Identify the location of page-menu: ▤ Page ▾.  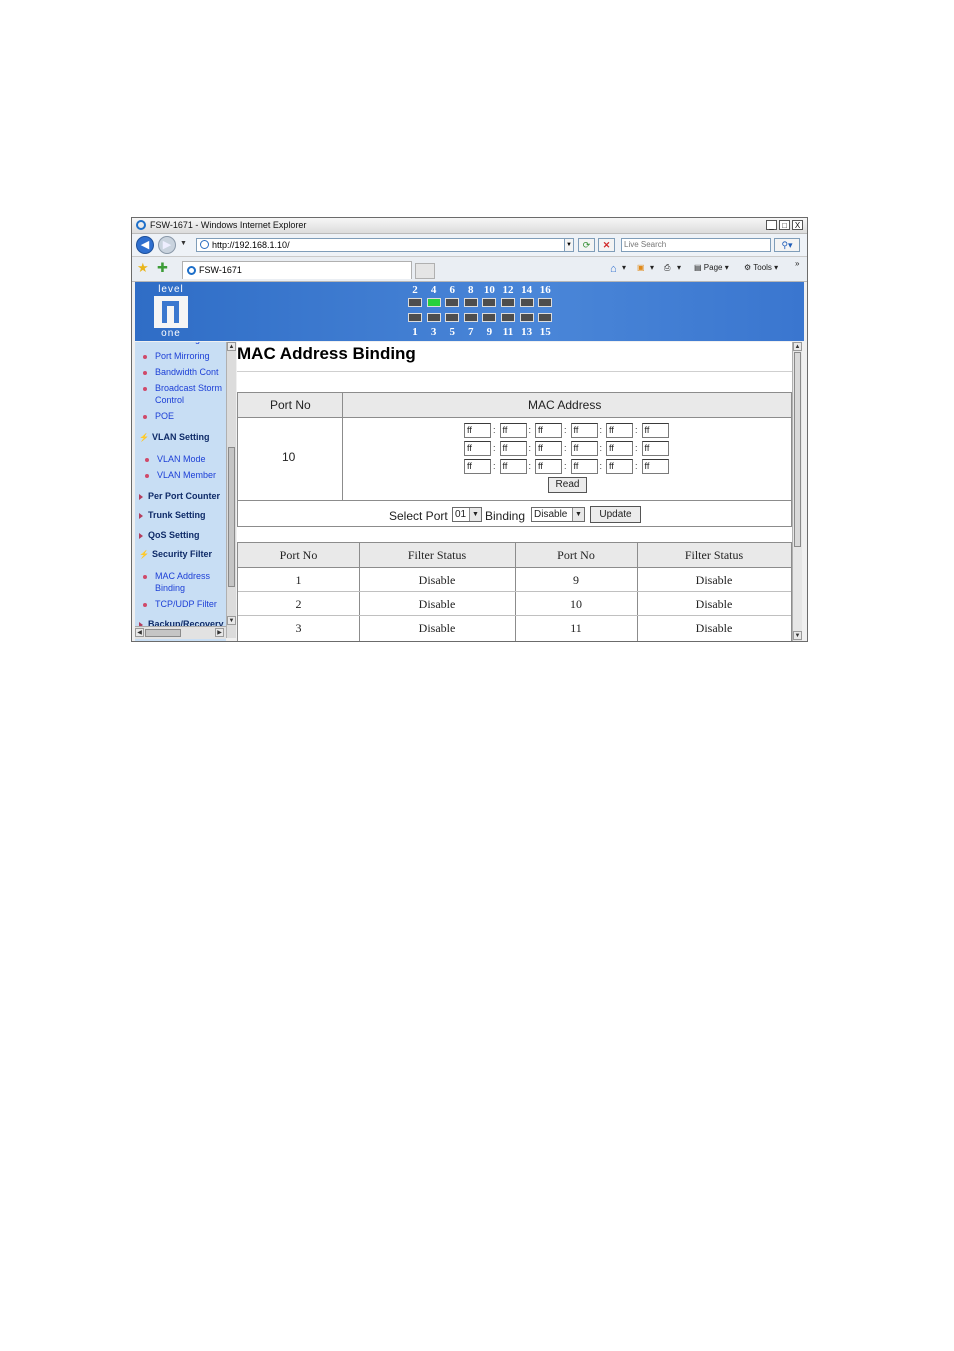
(711, 267).